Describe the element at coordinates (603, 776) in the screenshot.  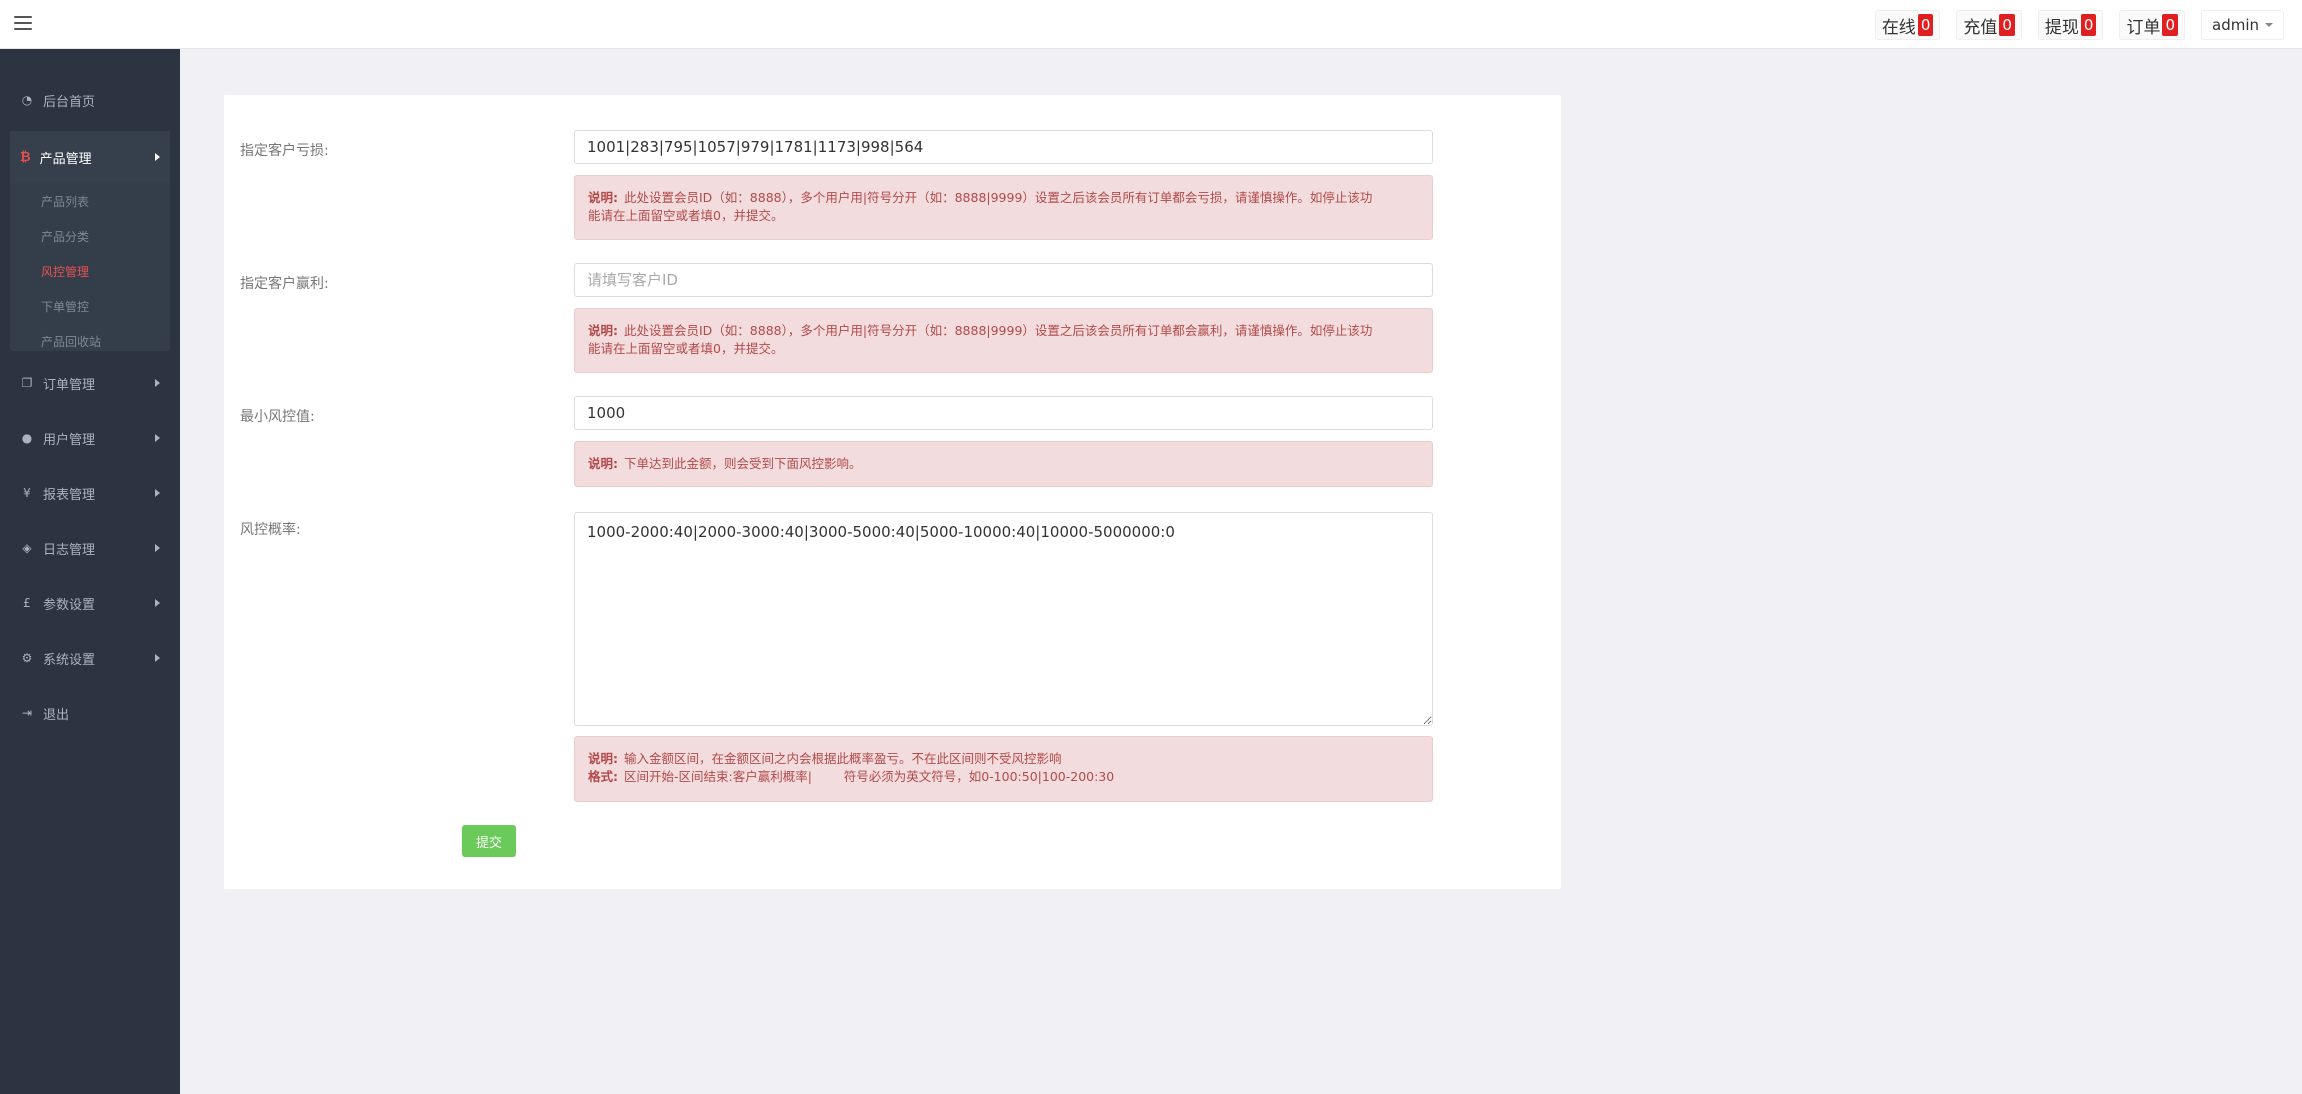
I see `note-title: 格式:` at that location.